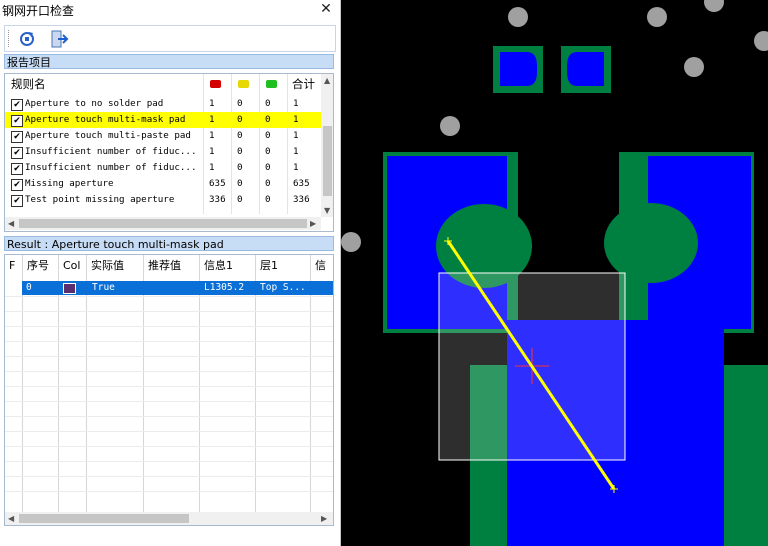 This screenshot has height=546, width=768. I want to click on report-section-header: 报告项目, so click(169, 61).